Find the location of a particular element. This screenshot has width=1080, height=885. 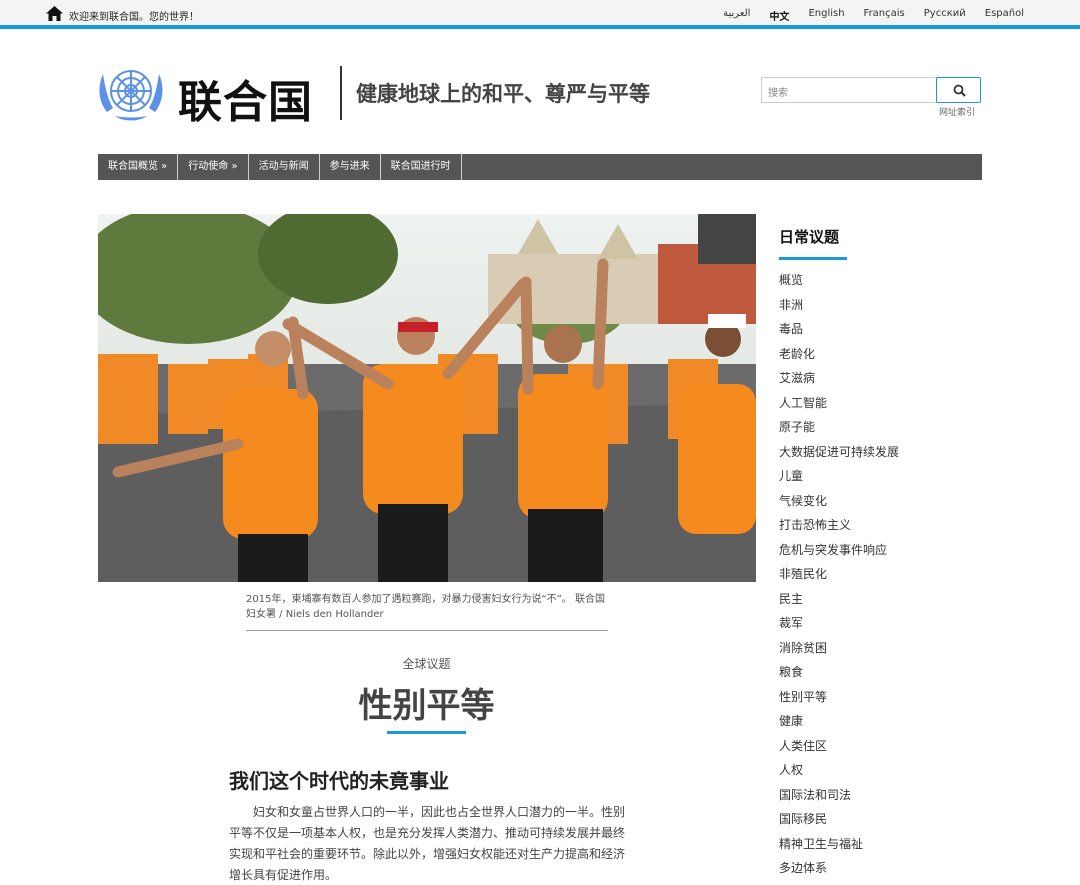

header-tagline: 健康地球上的和平、尊严与平等 is located at coordinates (503, 94).